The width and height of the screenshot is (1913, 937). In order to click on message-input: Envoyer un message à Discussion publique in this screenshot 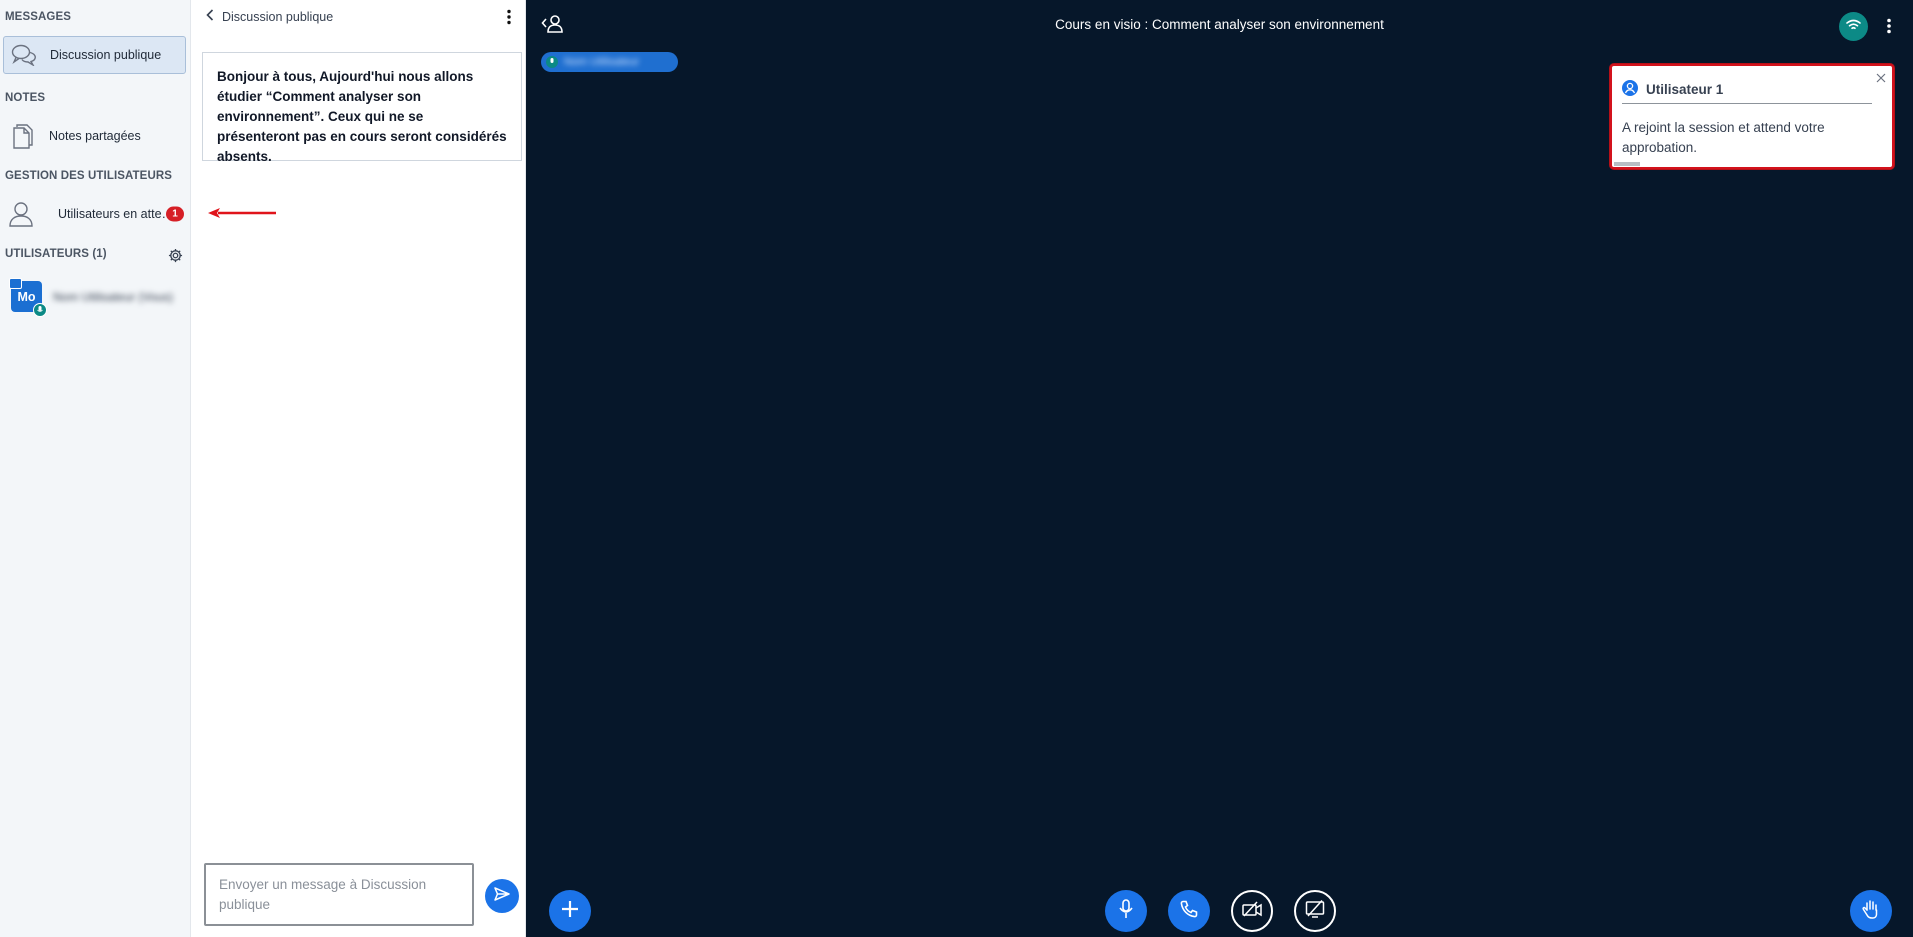, I will do `click(339, 894)`.